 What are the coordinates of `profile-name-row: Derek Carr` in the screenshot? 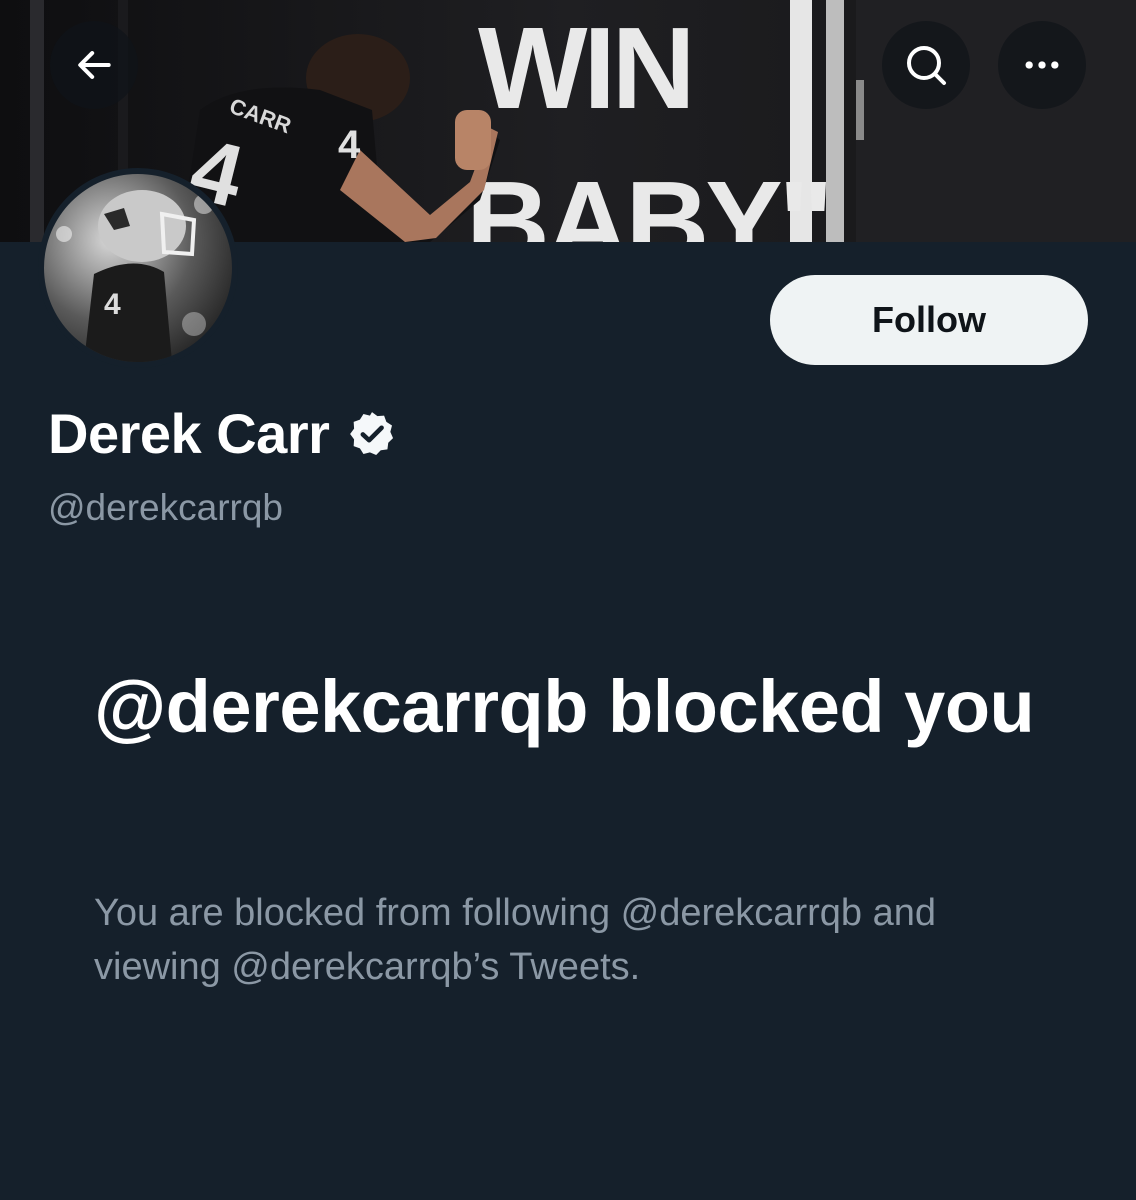 It's located at (222, 434).